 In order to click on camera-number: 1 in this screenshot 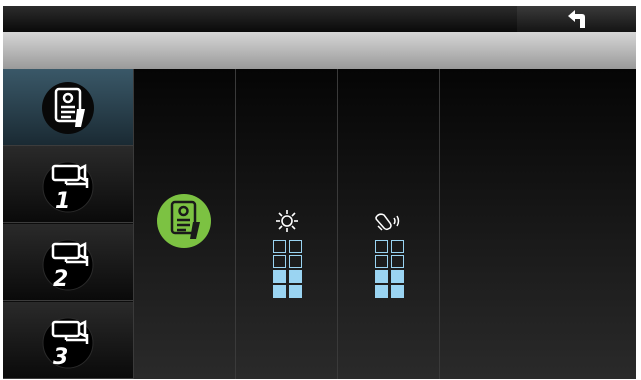, I will do `click(62, 201)`.